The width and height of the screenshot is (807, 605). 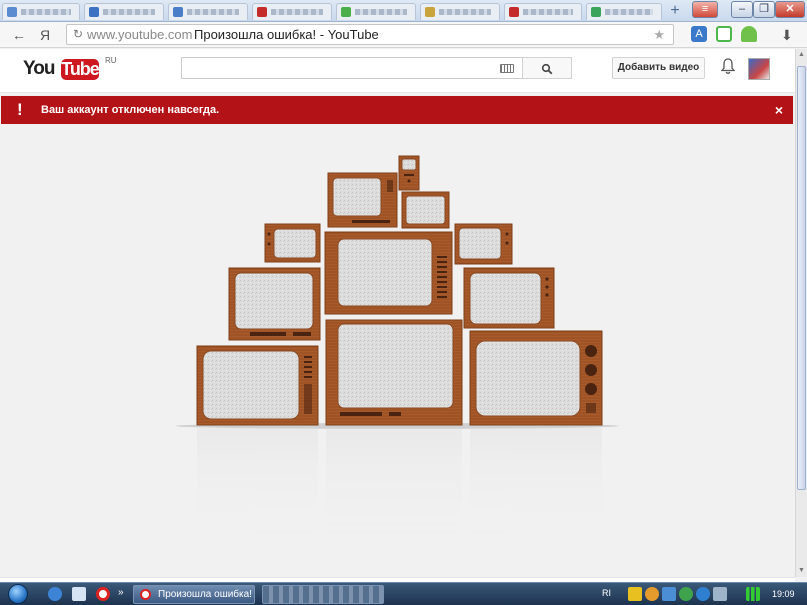 What do you see at coordinates (352, 68) in the screenshot?
I see `search-input` at bounding box center [352, 68].